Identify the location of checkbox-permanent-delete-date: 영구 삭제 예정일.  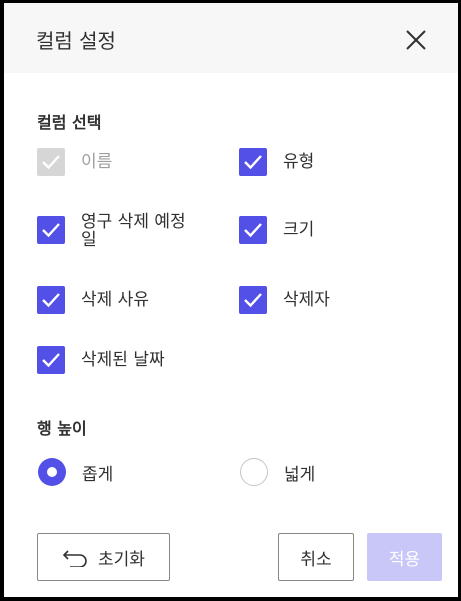
(116, 231).